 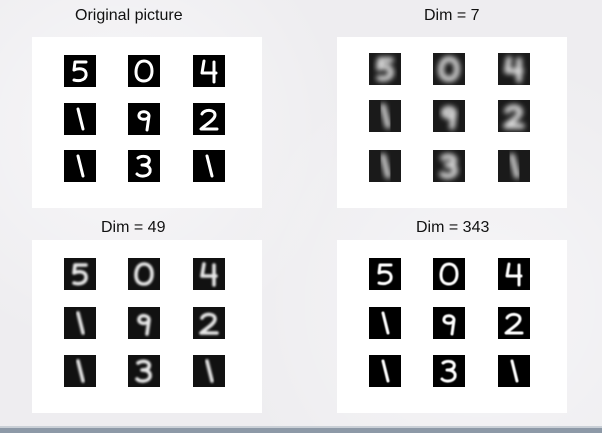 I want to click on caption-dim-49: Dim = 49, so click(x=133, y=227).